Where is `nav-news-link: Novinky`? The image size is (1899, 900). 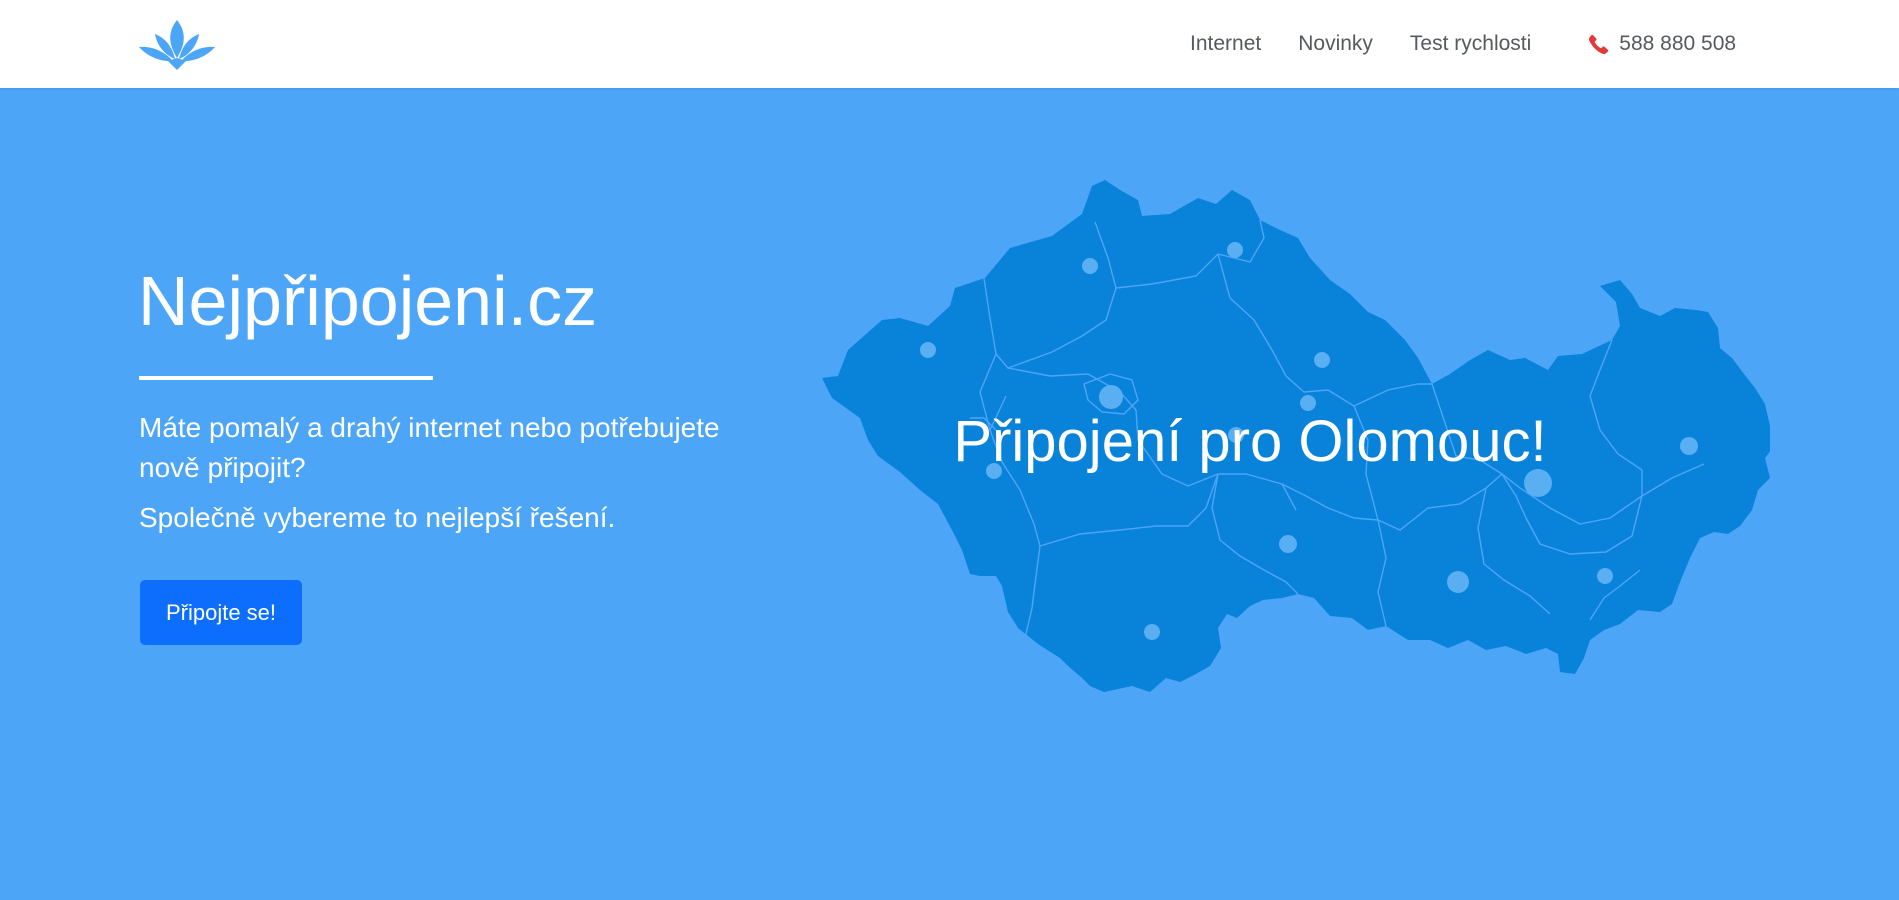
nav-news-link: Novinky is located at coordinates (1335, 44).